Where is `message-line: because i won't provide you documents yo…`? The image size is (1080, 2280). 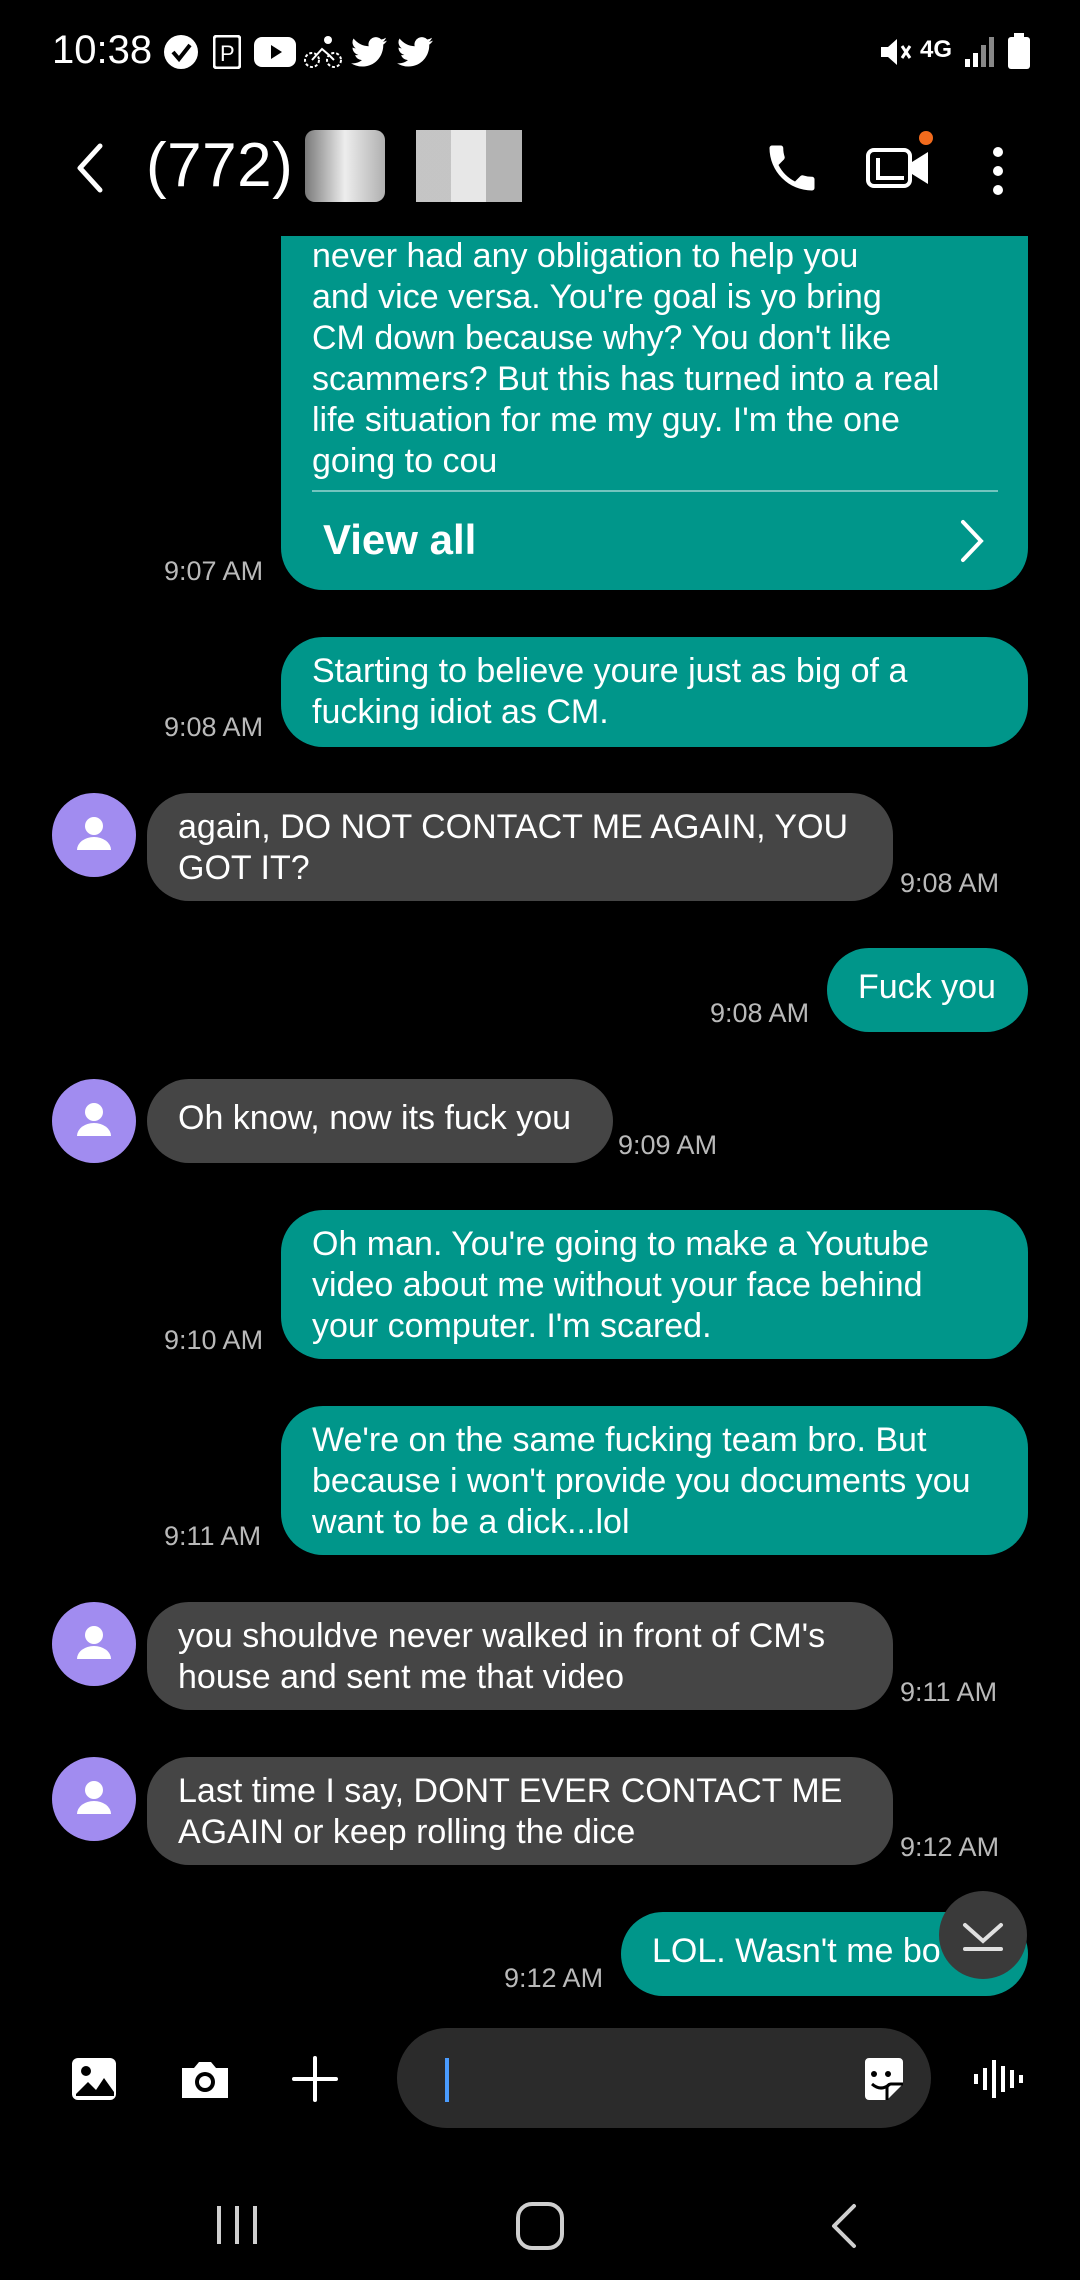 message-line: because i won't provide you documents yo… is located at coordinates (641, 1481).